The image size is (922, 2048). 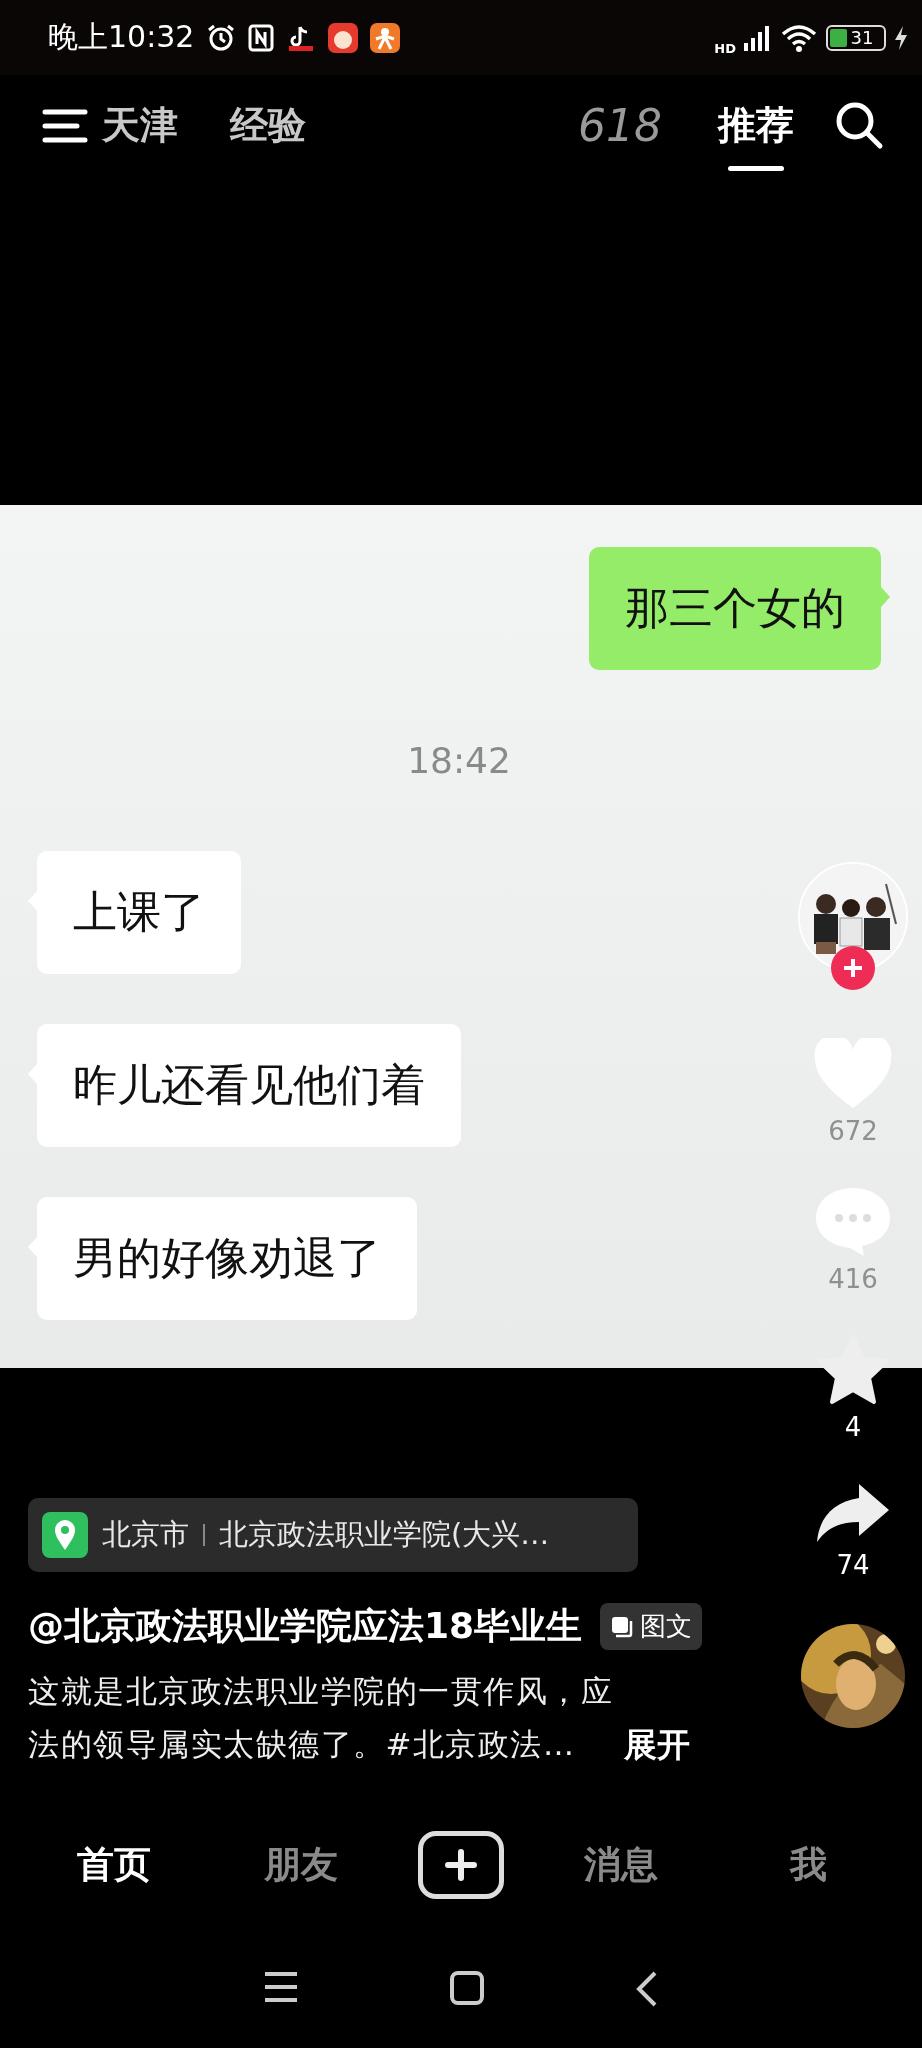 What do you see at coordinates (657, 1744) in the screenshot?
I see `expand-link: 展开` at bounding box center [657, 1744].